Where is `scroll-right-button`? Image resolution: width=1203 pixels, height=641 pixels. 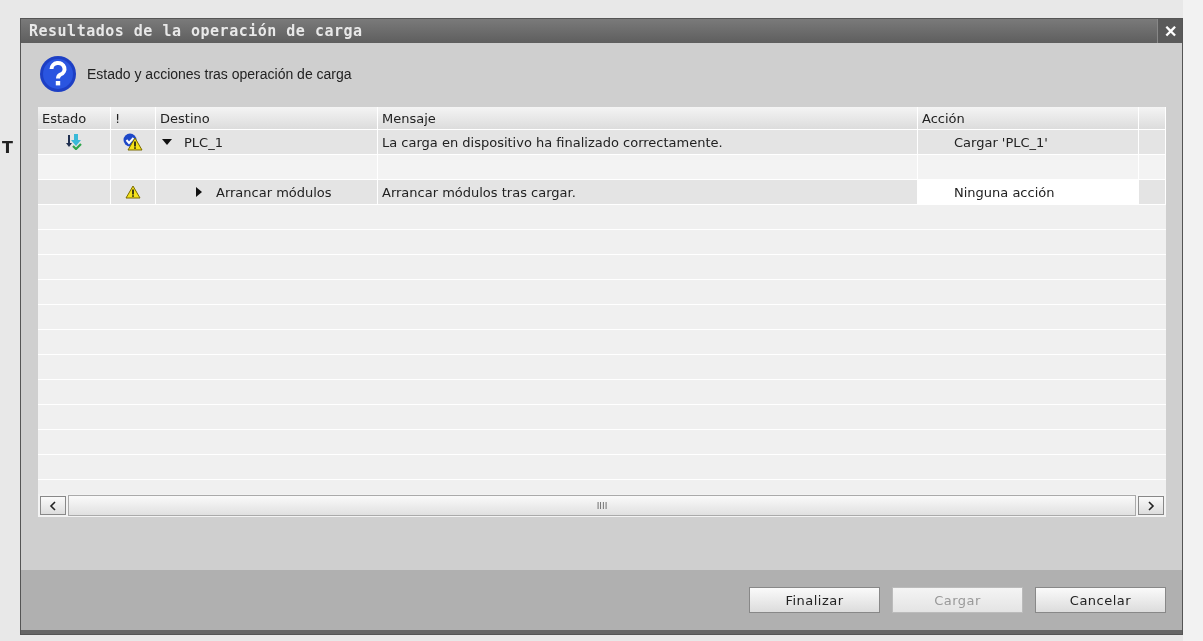 scroll-right-button is located at coordinates (1151, 505).